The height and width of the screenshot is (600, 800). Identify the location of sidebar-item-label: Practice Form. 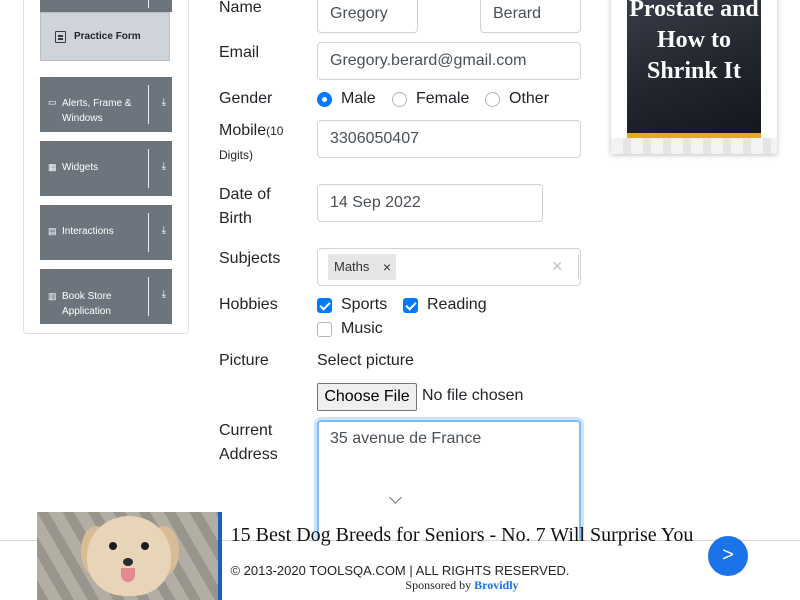
(107, 36).